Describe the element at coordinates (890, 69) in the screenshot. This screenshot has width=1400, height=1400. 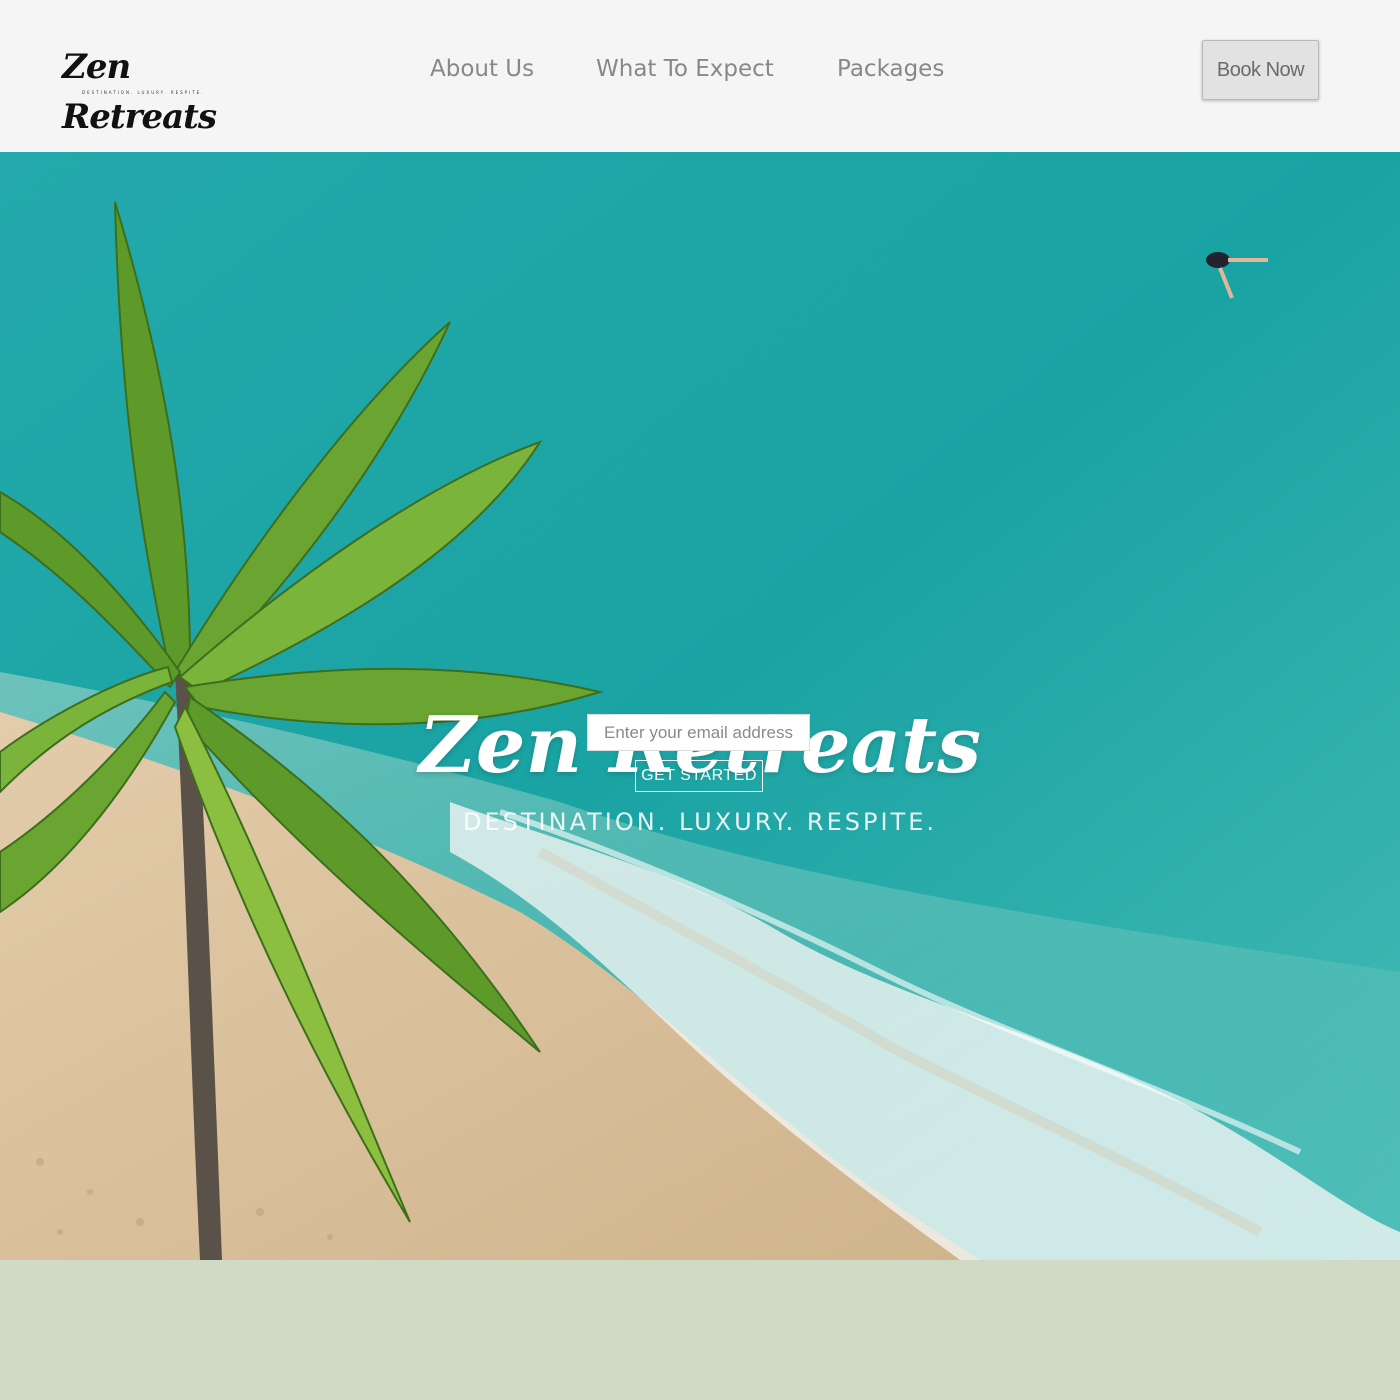
I see `nav-packages: Packages` at that location.